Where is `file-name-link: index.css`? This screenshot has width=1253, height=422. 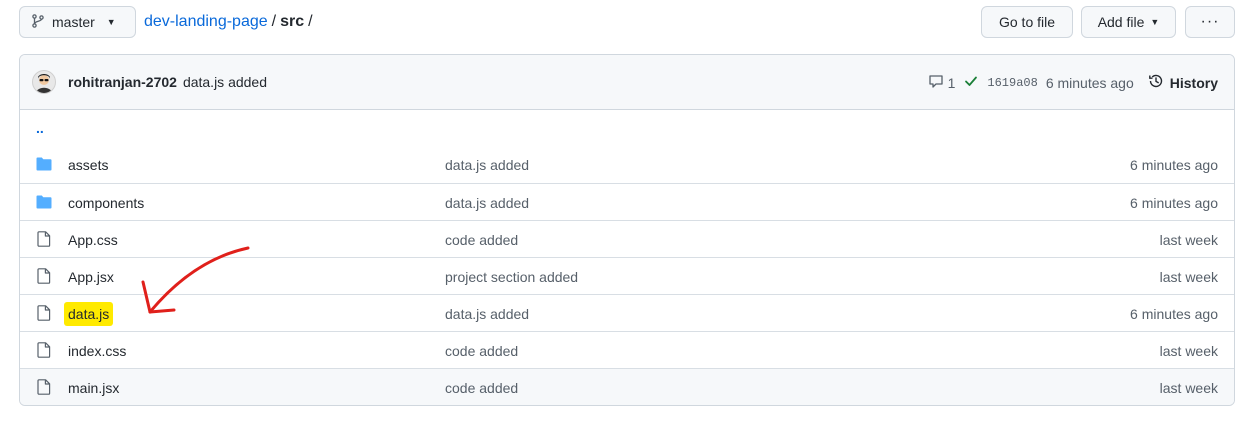
file-name-link: index.css is located at coordinates (97, 350).